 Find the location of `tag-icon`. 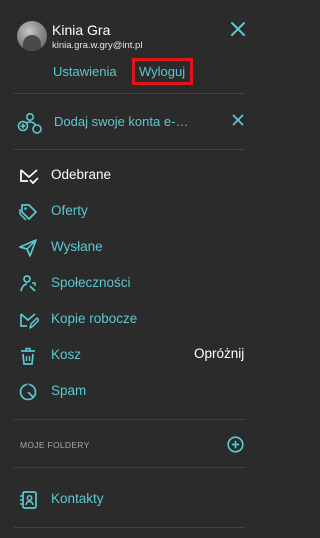

tag-icon is located at coordinates (28, 212).